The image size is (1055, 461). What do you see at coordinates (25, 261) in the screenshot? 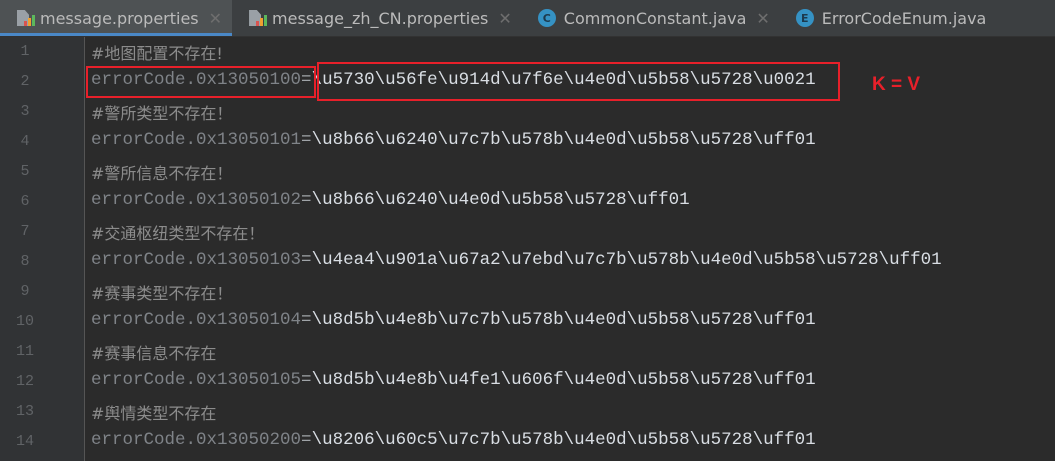
I see `line-number: 8` at bounding box center [25, 261].